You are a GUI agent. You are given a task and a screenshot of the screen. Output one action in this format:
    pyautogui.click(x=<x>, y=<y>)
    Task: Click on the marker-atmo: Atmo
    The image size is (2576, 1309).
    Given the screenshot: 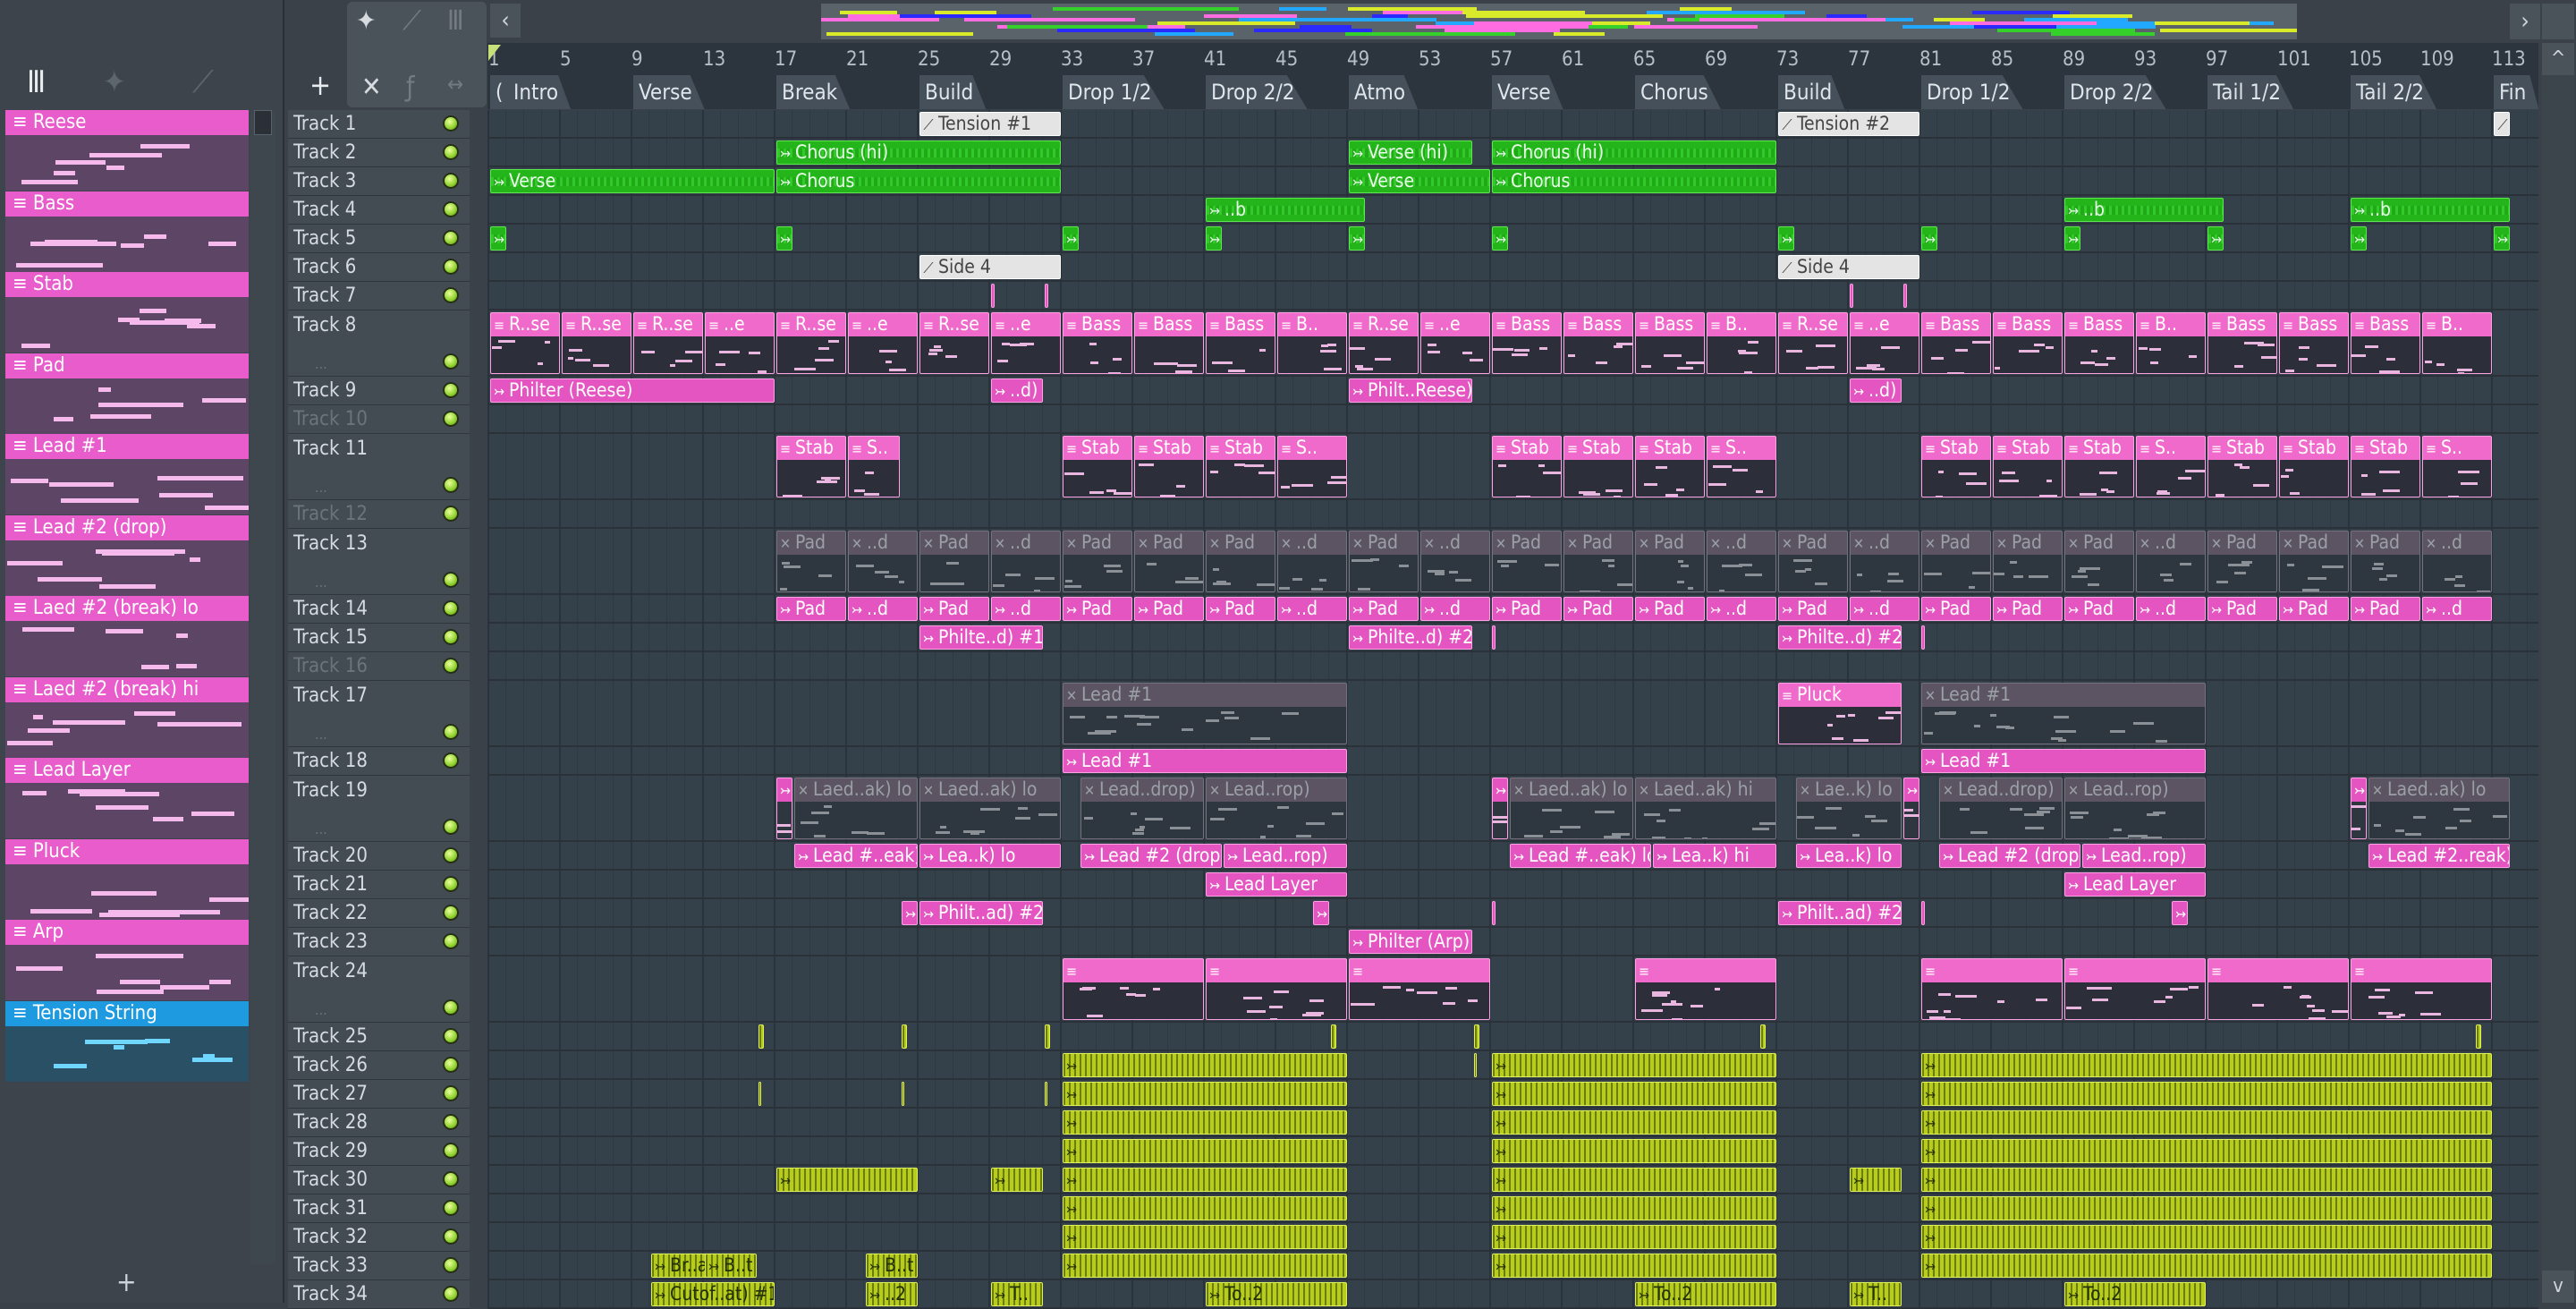 What is the action you would take?
    pyautogui.click(x=1383, y=92)
    